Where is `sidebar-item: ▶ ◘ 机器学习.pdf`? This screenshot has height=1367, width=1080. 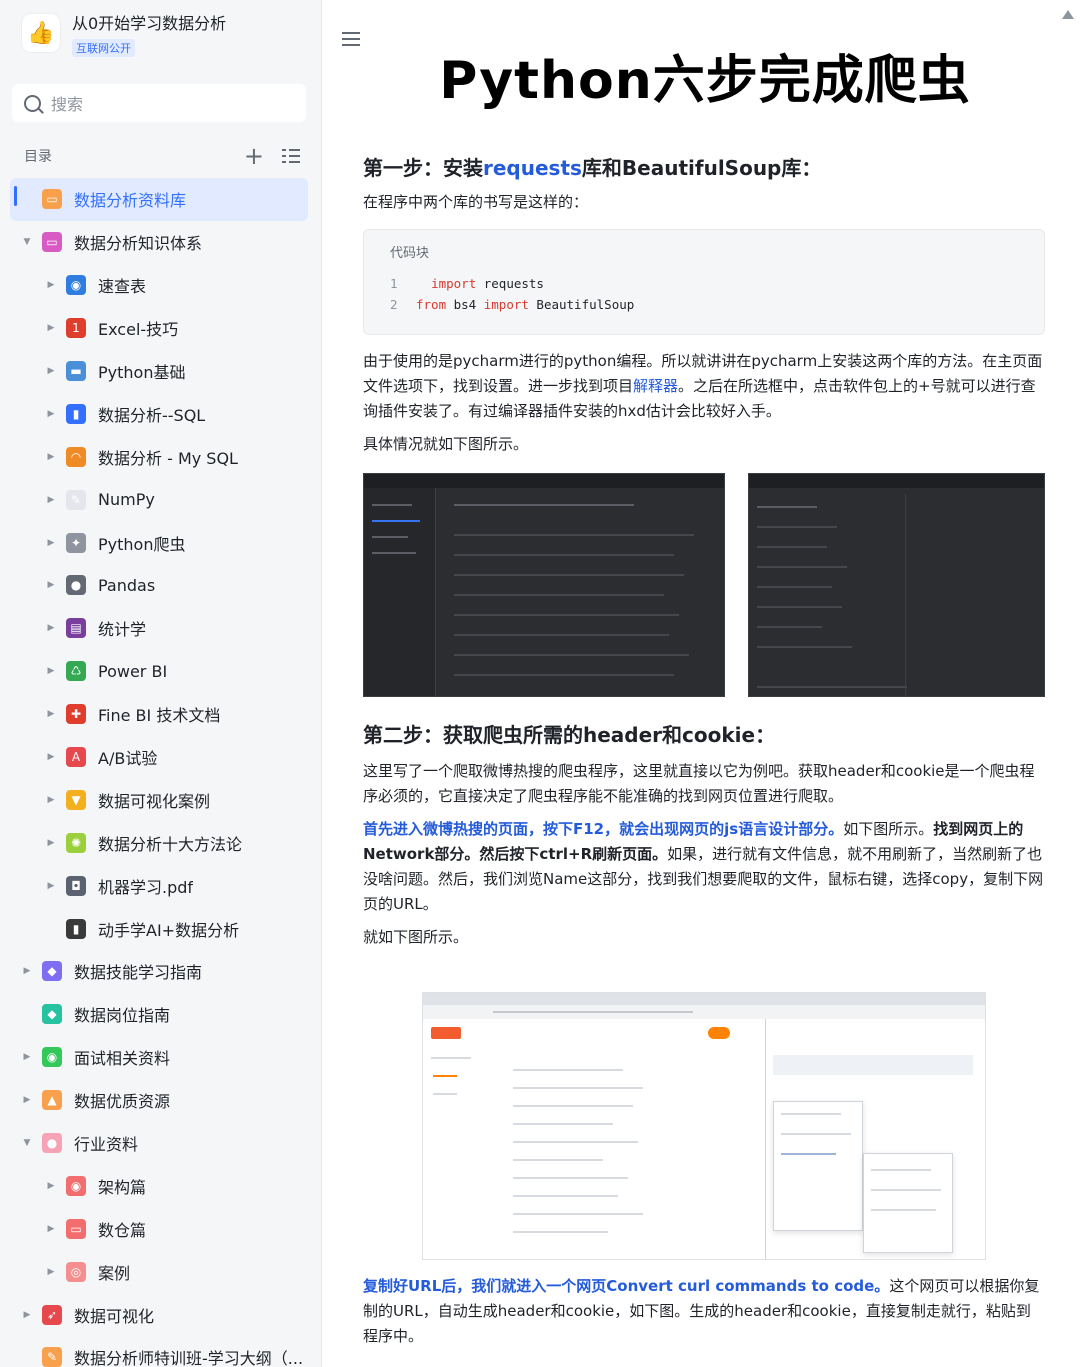 sidebar-item: ▶ ◘ 机器学习.pdf is located at coordinates (159, 885).